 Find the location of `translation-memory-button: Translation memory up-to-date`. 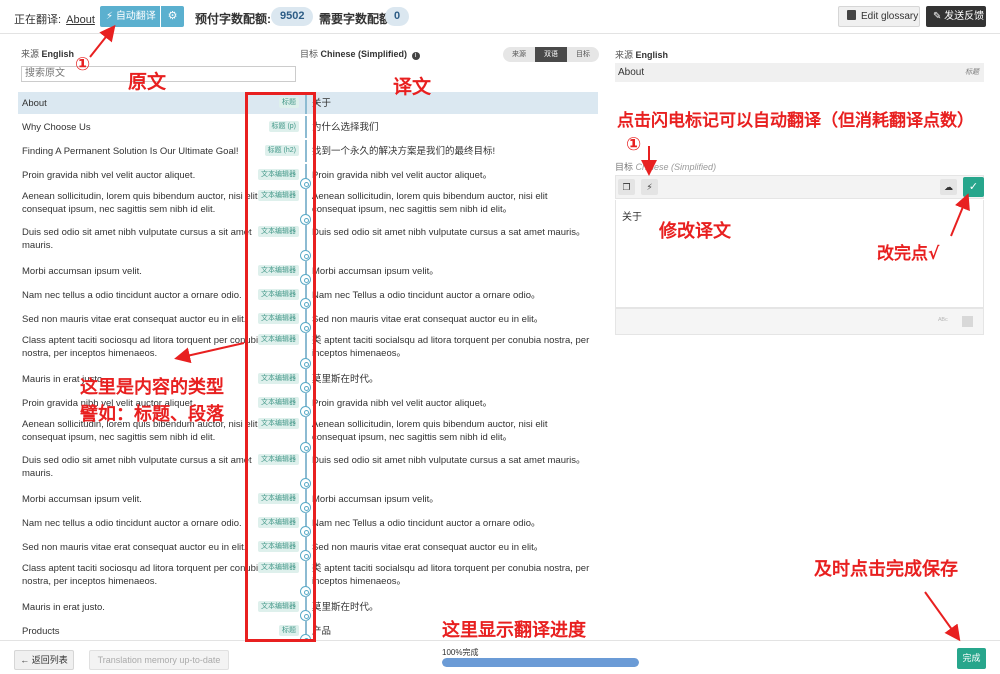

translation-memory-button: Translation memory up-to-date is located at coordinates (159, 660).